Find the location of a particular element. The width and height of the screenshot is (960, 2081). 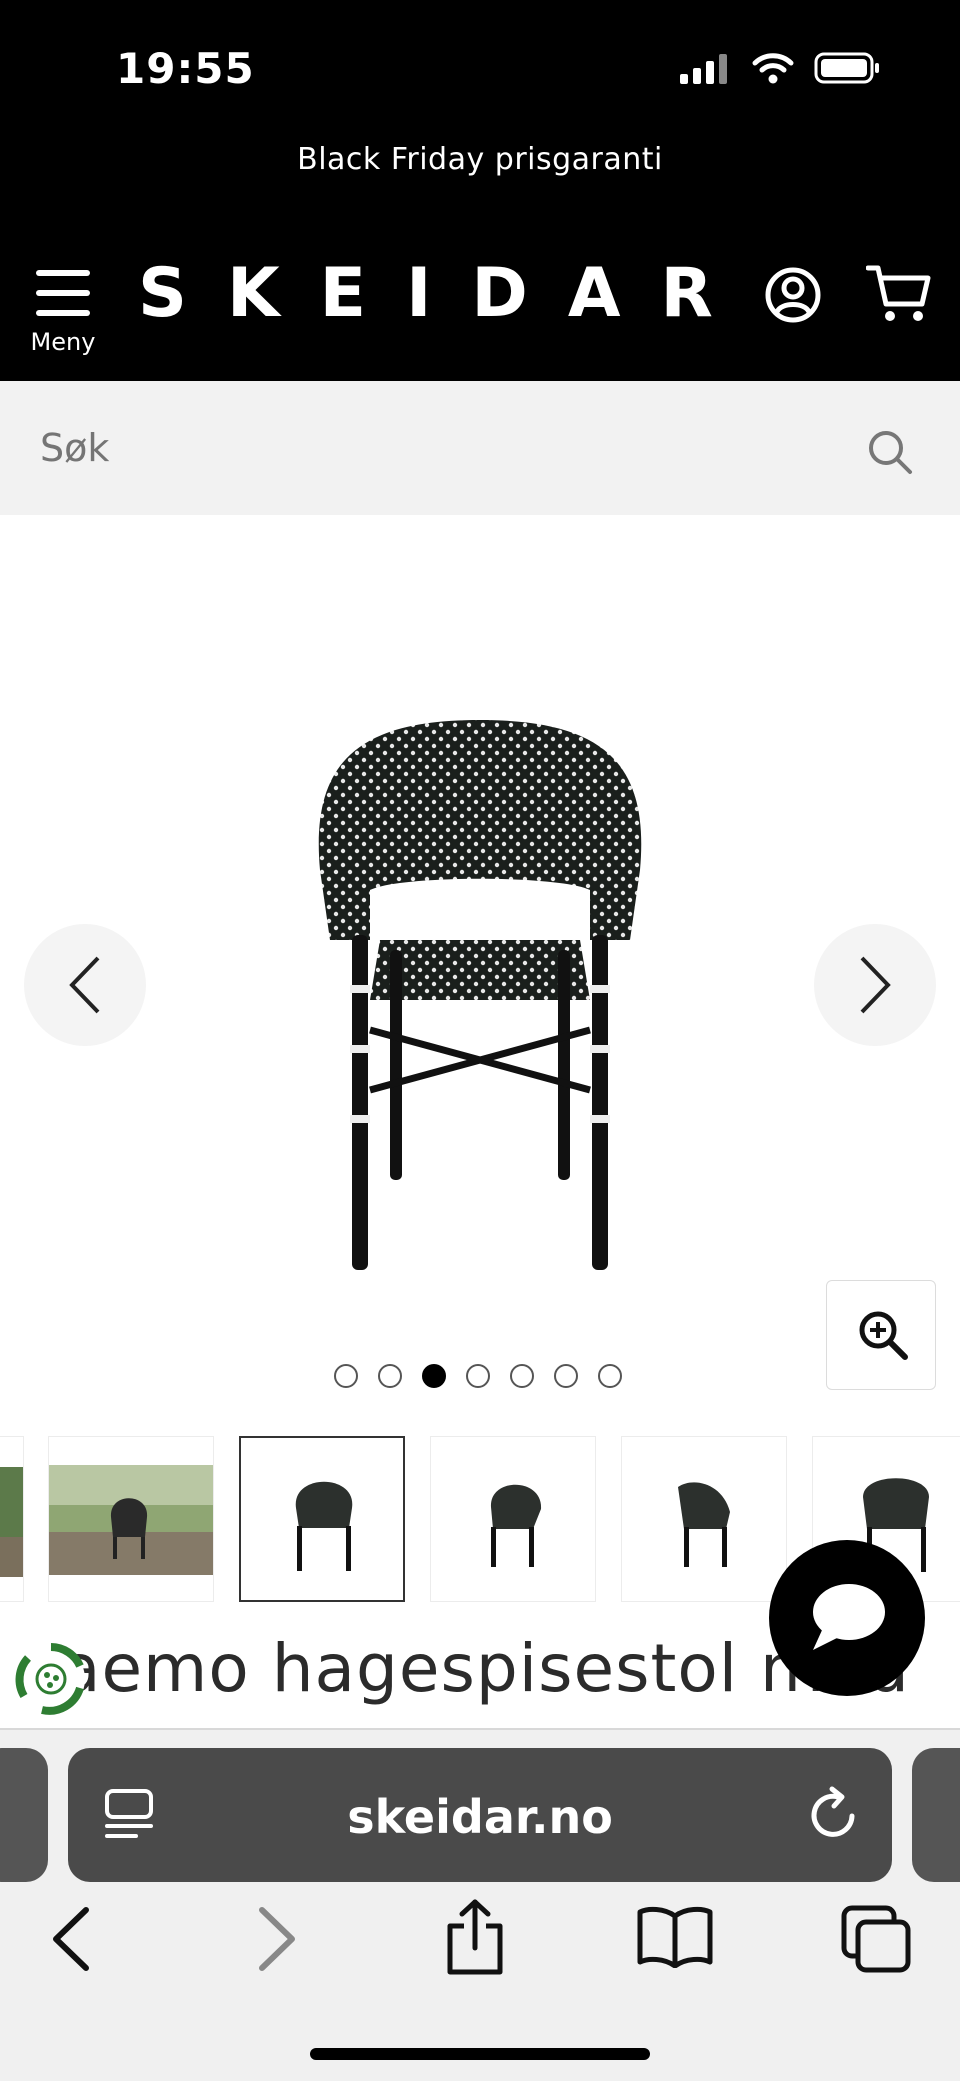

cart-icon is located at coordinates (899, 293).